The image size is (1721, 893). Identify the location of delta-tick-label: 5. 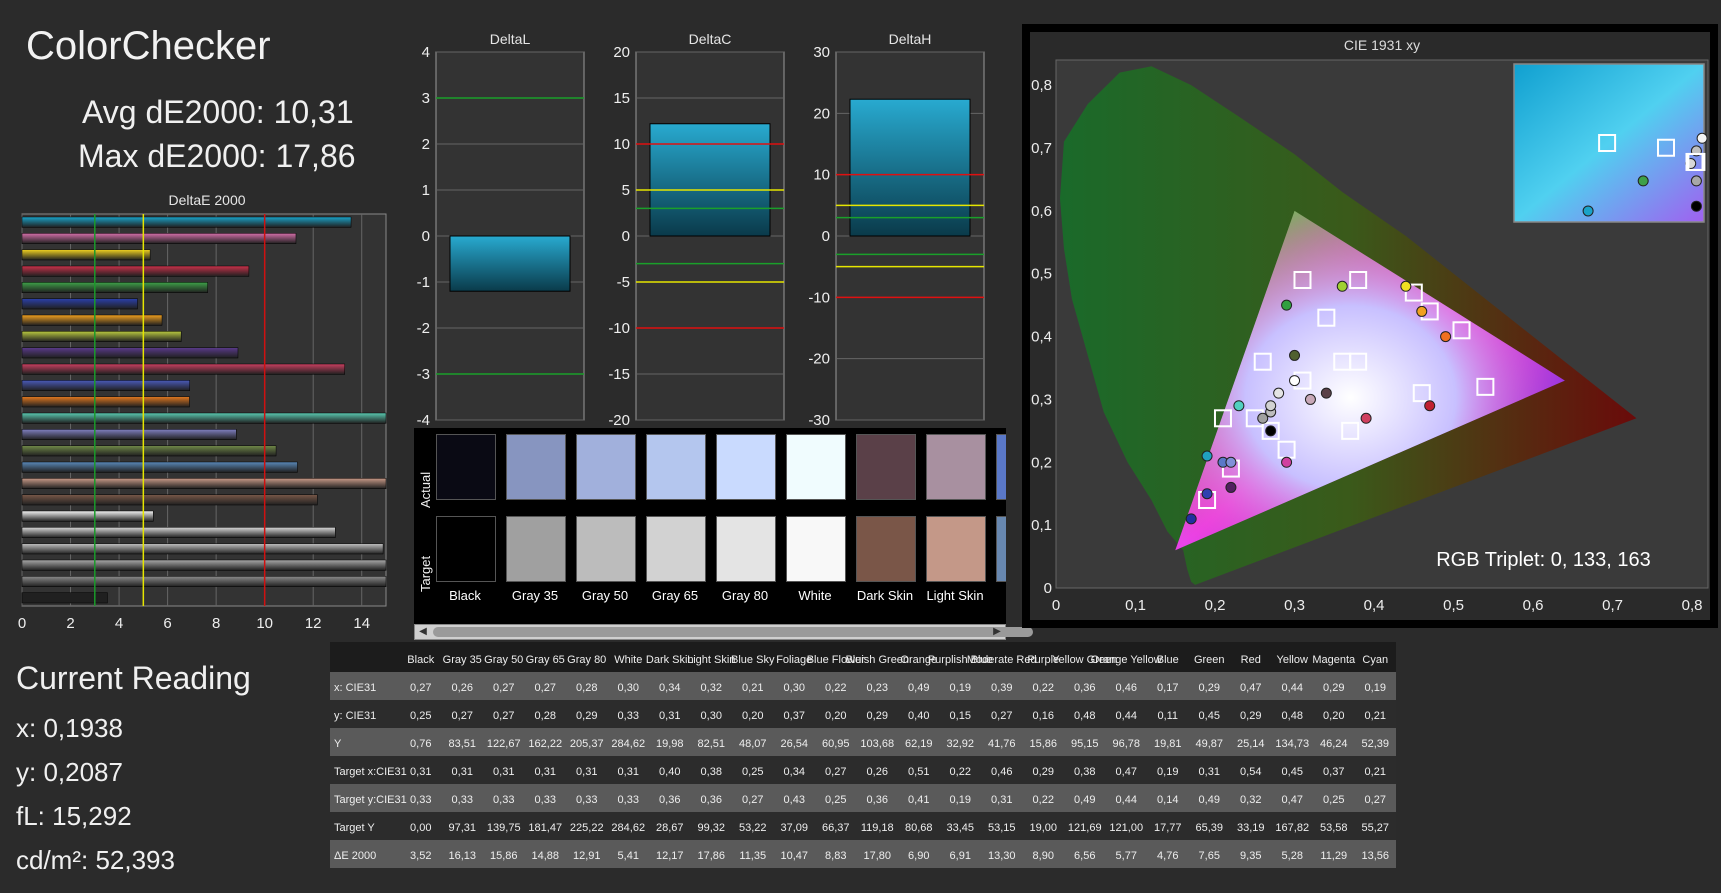
(626, 190).